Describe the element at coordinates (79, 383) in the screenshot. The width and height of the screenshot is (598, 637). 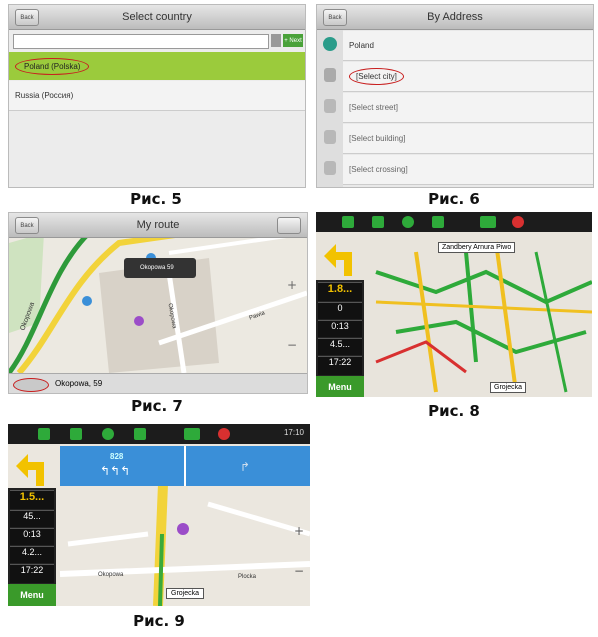
I see `bottom-address: Okopowa, 59` at that location.